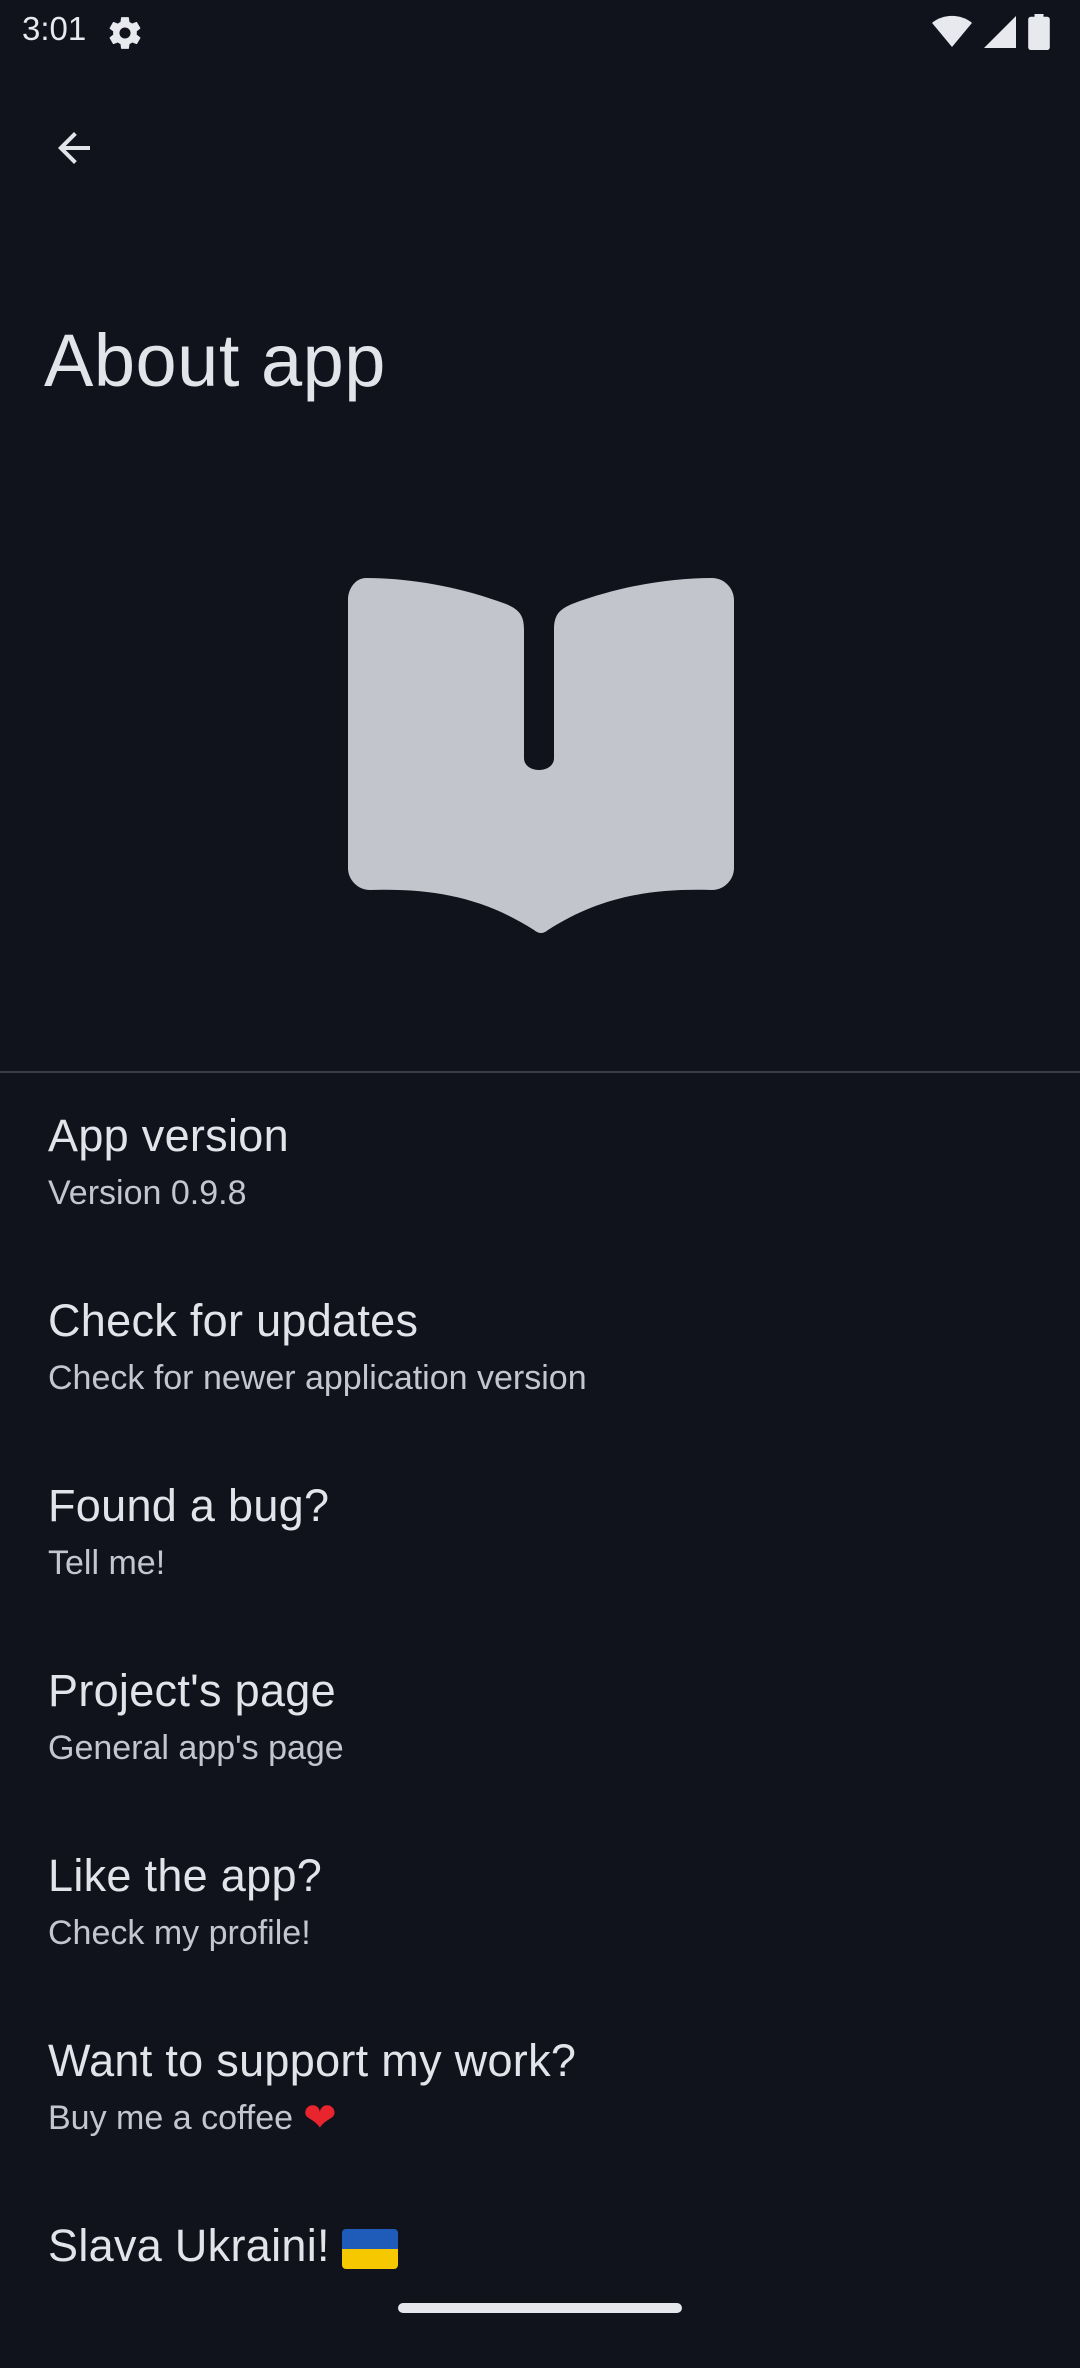  I want to click on item-summary: Version 0.9.8, so click(564, 1193).